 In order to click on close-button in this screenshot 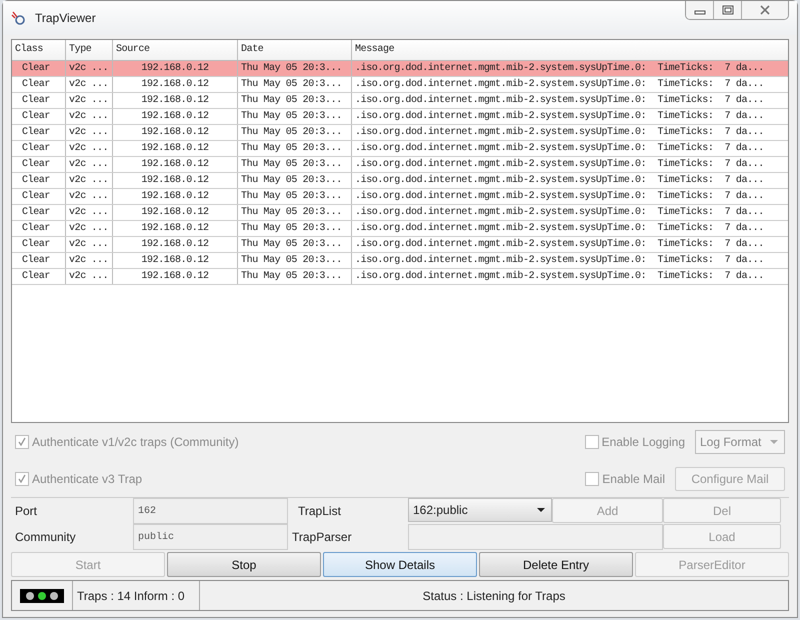, I will do `click(765, 10)`.